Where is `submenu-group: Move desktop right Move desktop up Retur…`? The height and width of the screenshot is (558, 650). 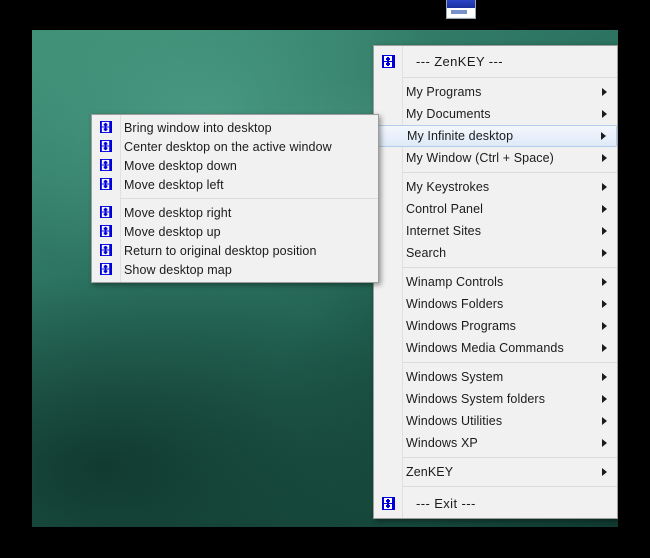 submenu-group: Move desktop right Move desktop up Retur… is located at coordinates (235, 241).